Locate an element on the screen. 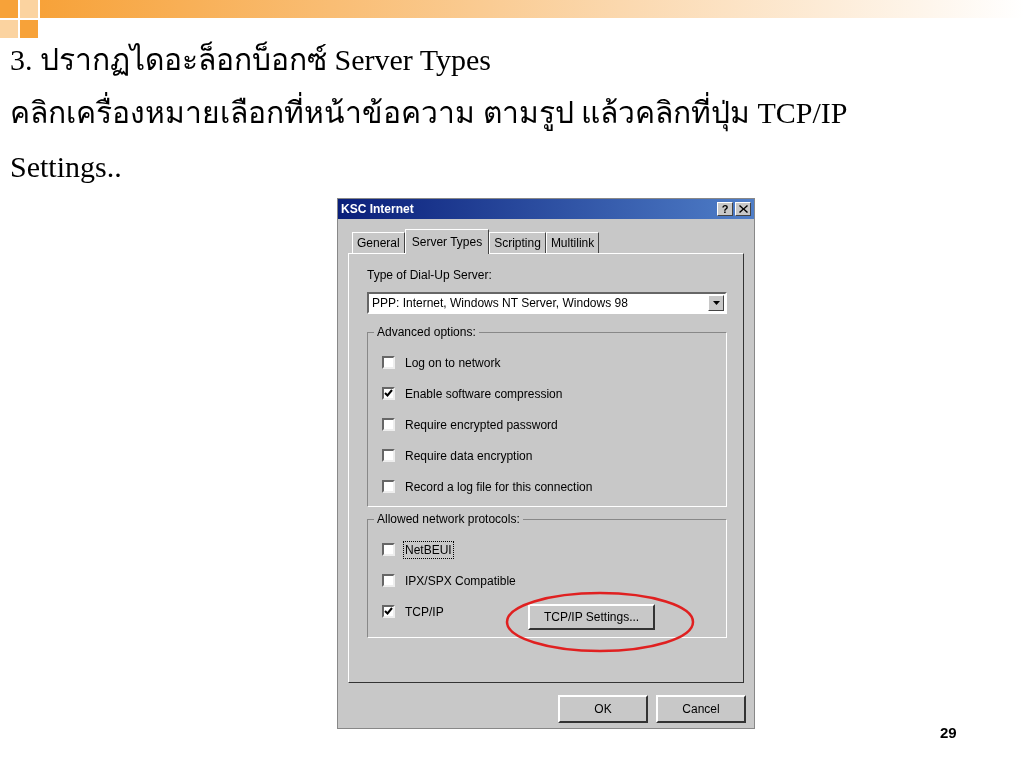 This screenshot has height=768, width=1024. checkbox-label: Record a log file for this connection is located at coordinates (499, 486).